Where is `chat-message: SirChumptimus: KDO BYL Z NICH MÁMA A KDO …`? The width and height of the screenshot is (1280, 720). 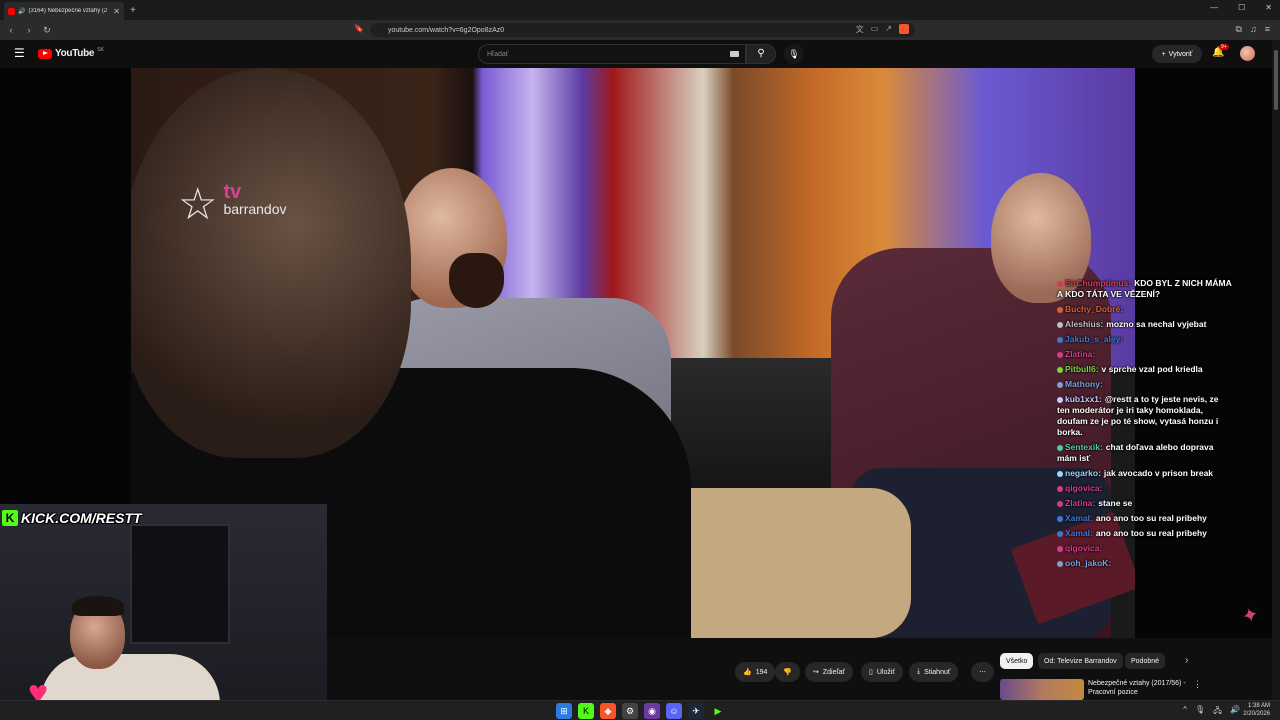 chat-message: SirChumptimus: KDO BYL Z NICH MÁMA A KDO … is located at coordinates (1144, 289).